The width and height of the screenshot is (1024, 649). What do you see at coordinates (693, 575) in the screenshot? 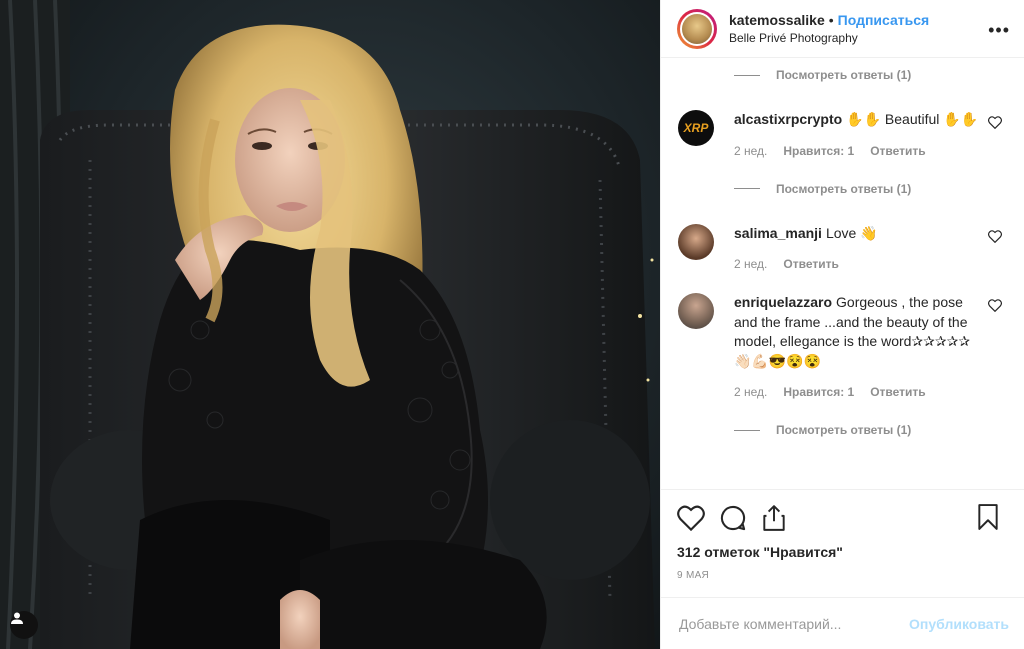
I see `post-date: 9 МАЯ` at bounding box center [693, 575].